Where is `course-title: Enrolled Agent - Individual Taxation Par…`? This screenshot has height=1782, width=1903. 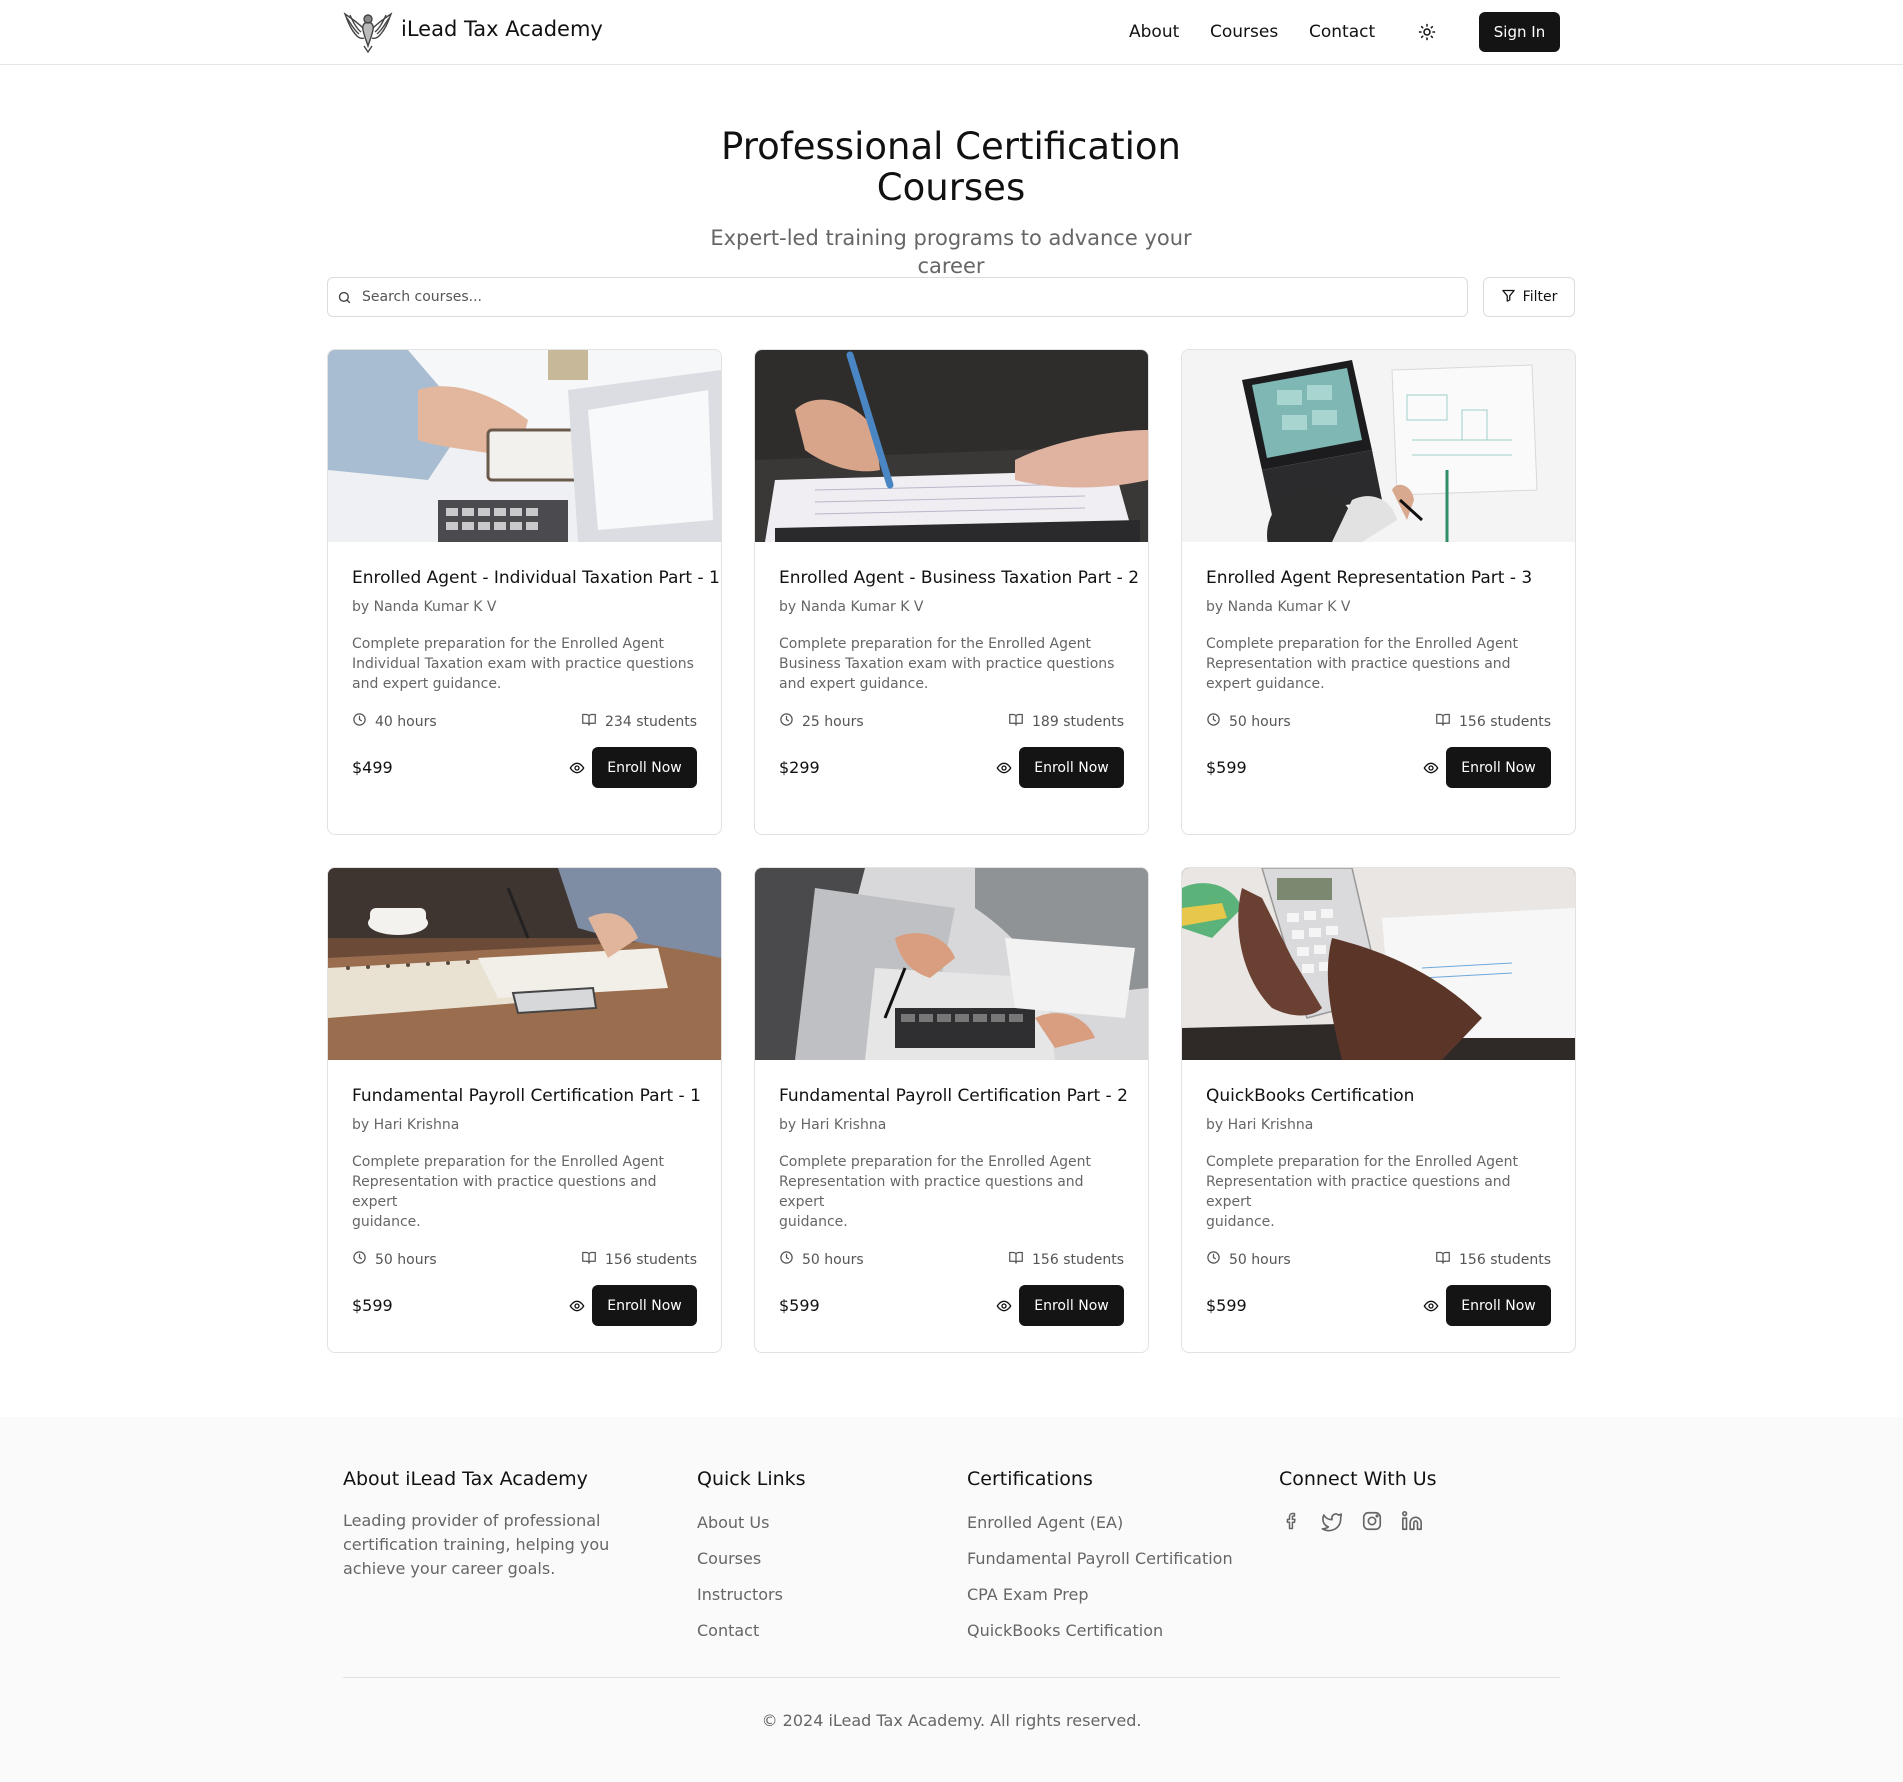 course-title: Enrolled Agent - Individual Taxation Par… is located at coordinates (536, 578).